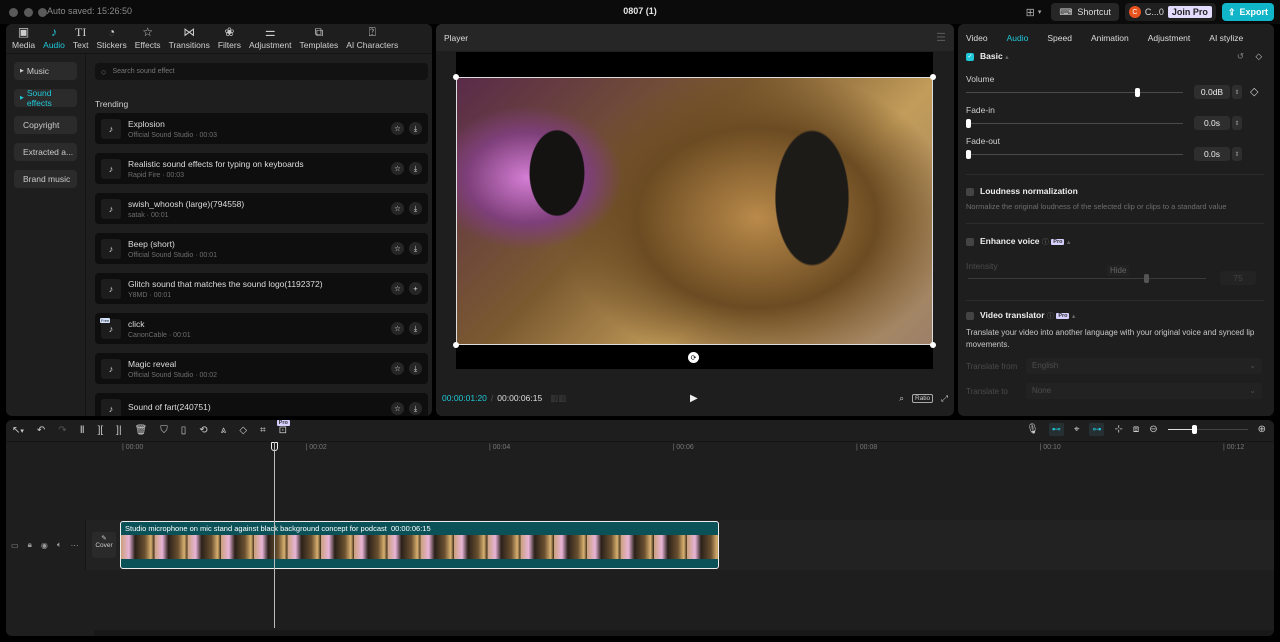 This screenshot has height=642, width=1280. Describe the element at coordinates (1169, 38) in the screenshot. I see `tab-adjustment-props: Adjustment` at that location.